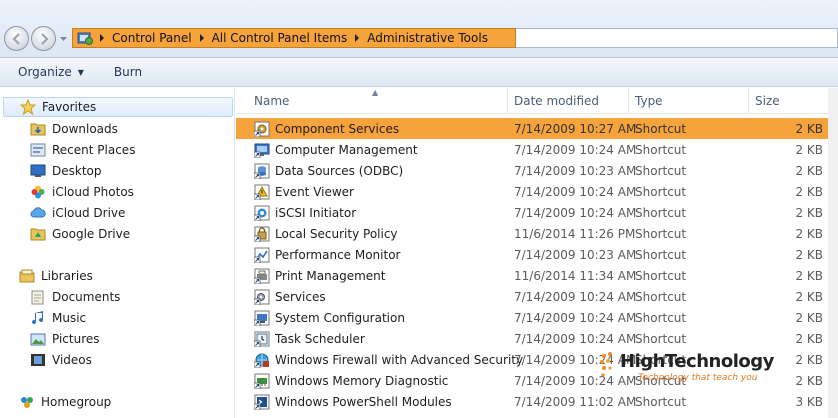 Image resolution: width=838 pixels, height=418 pixels. I want to click on recent-places-icon, so click(38, 150).